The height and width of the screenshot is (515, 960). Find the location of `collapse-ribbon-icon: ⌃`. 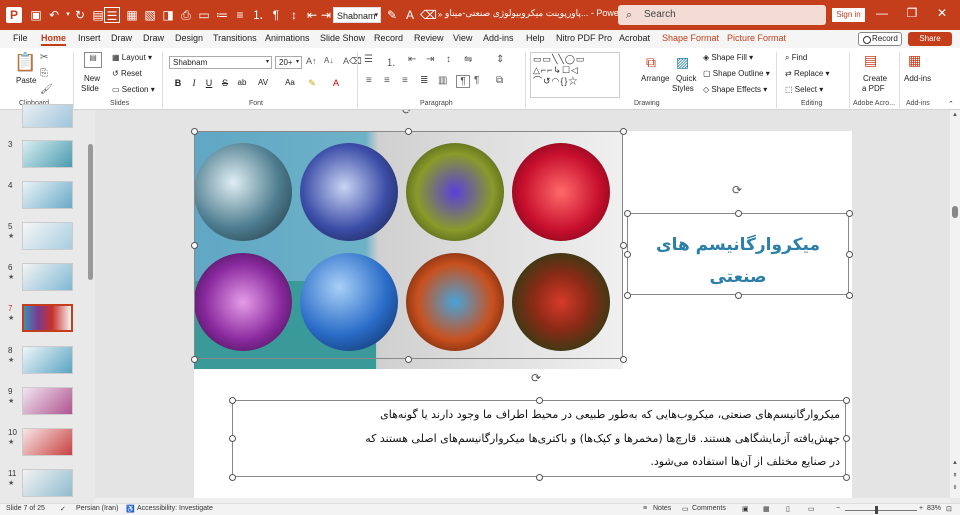

collapse-ribbon-icon: ⌃ is located at coordinates (951, 104).